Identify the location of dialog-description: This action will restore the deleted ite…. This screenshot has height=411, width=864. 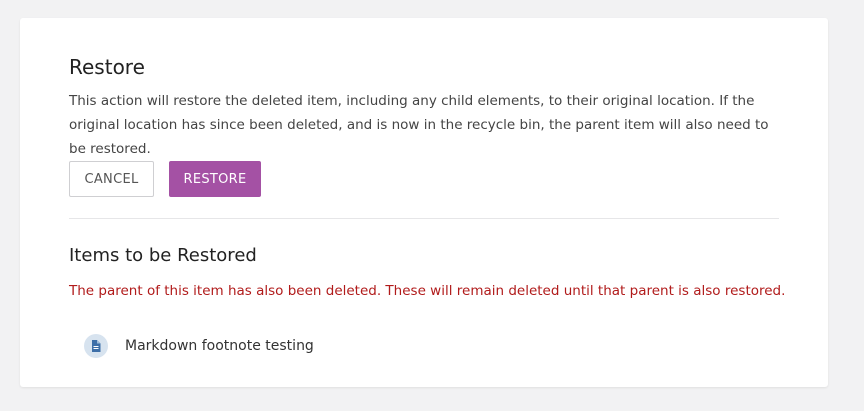
(419, 125).